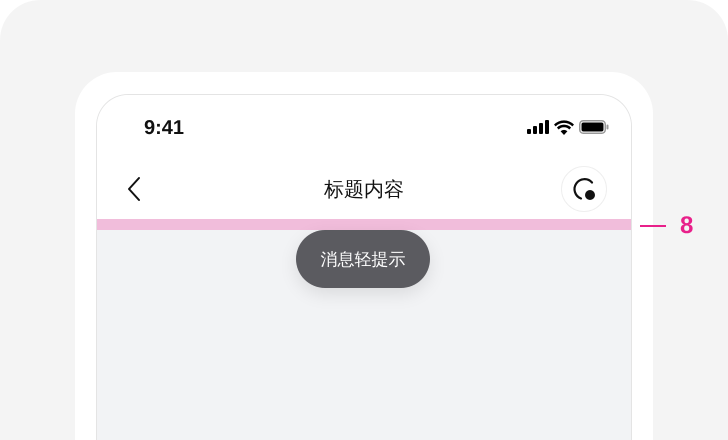 Image resolution: width=728 pixels, height=440 pixels. Describe the element at coordinates (363, 259) in the screenshot. I see `toast-message: 消息轻提示` at that location.